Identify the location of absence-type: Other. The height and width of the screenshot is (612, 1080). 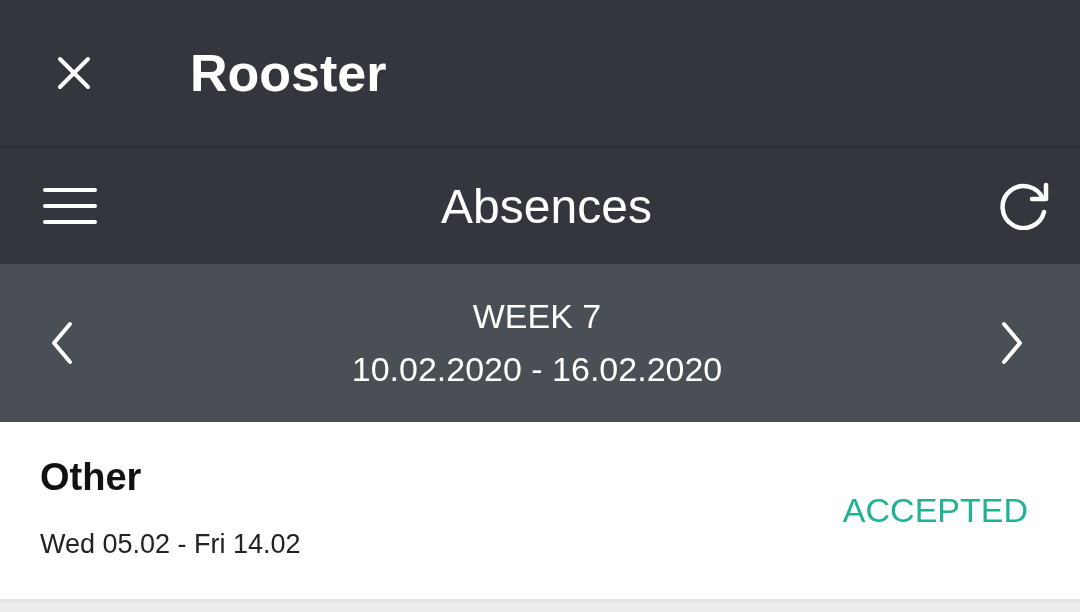
(91, 477).